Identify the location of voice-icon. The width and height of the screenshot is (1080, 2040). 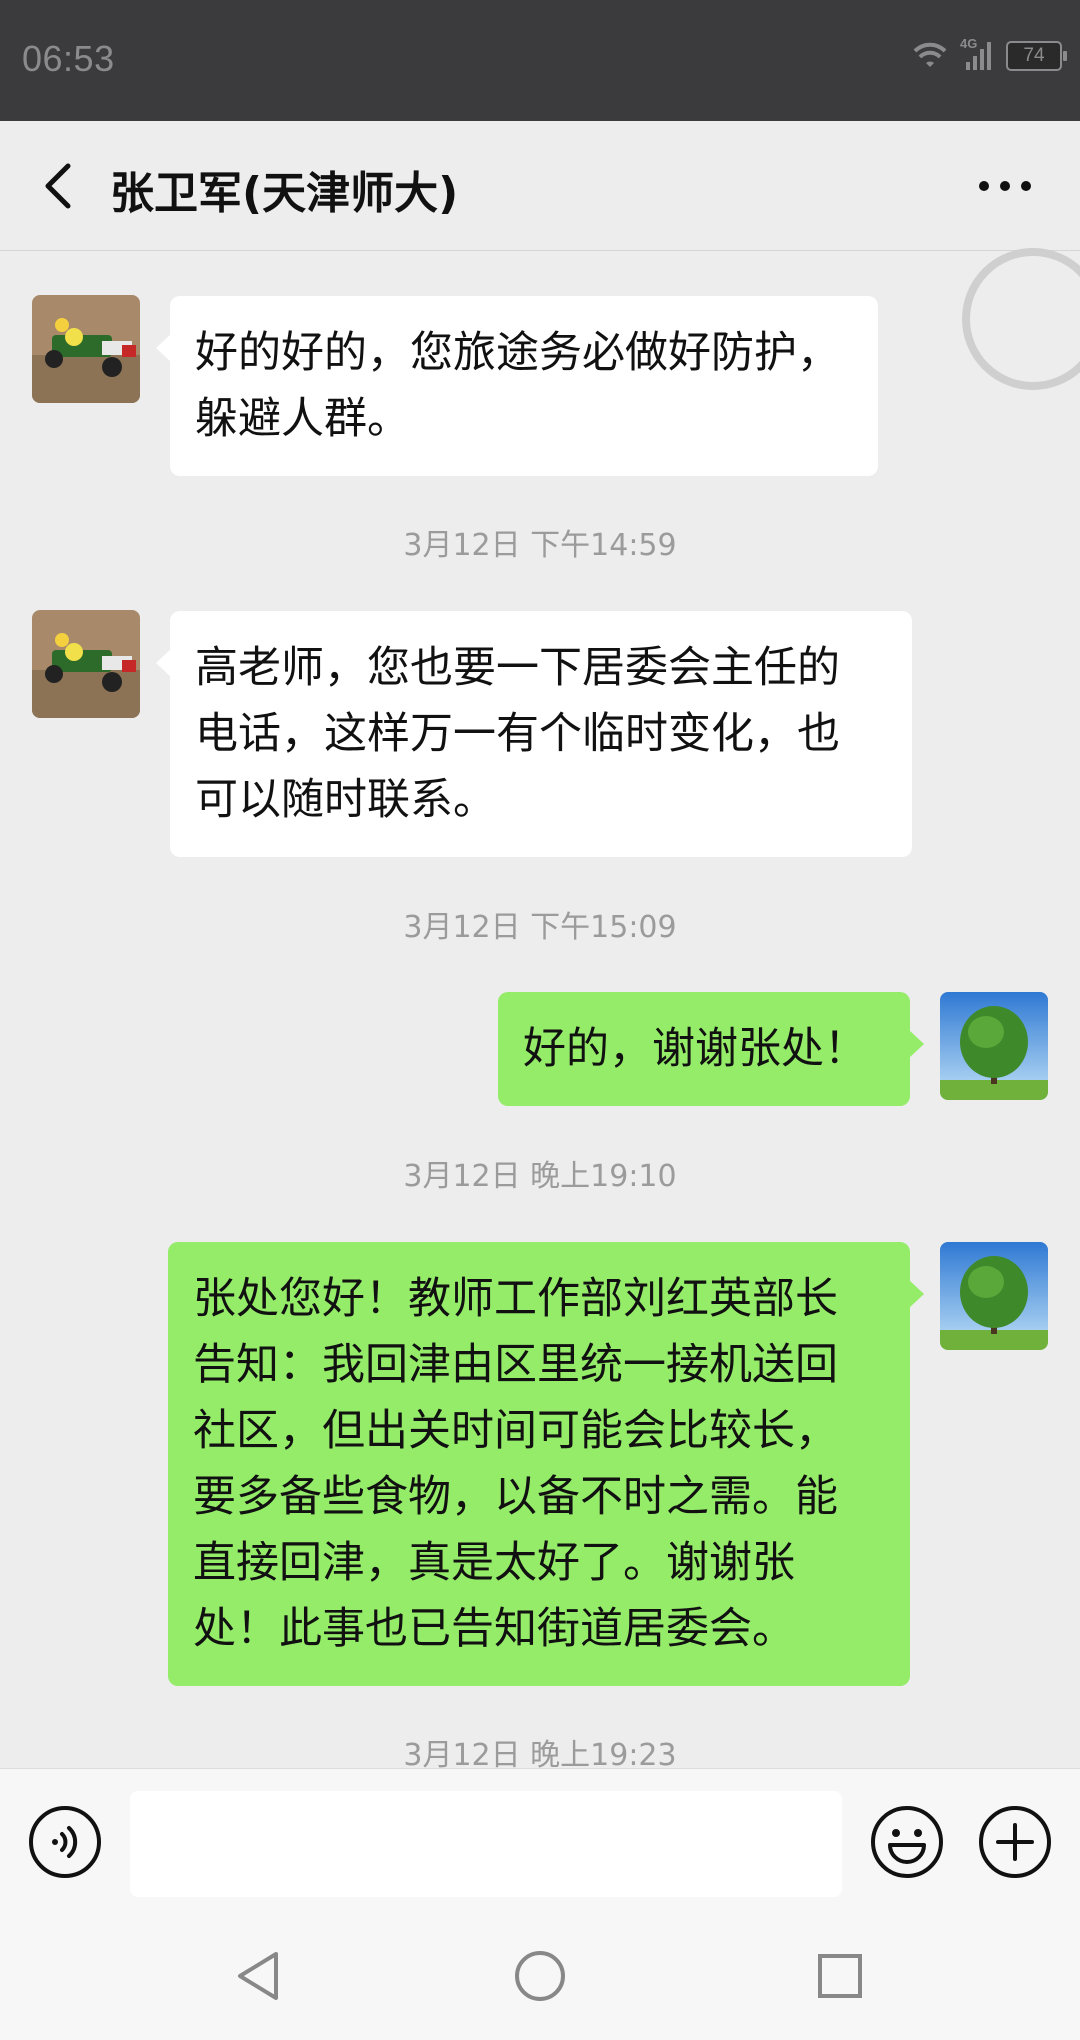
(65, 1842).